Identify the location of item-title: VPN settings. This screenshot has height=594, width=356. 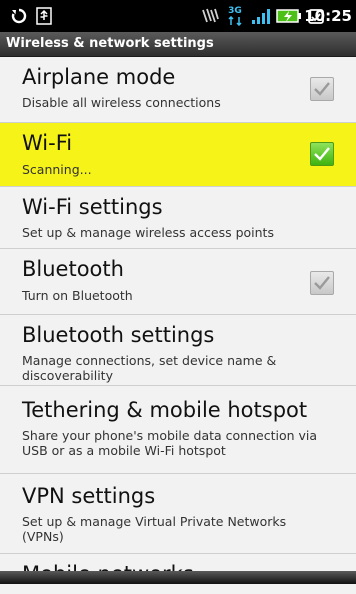
(89, 496).